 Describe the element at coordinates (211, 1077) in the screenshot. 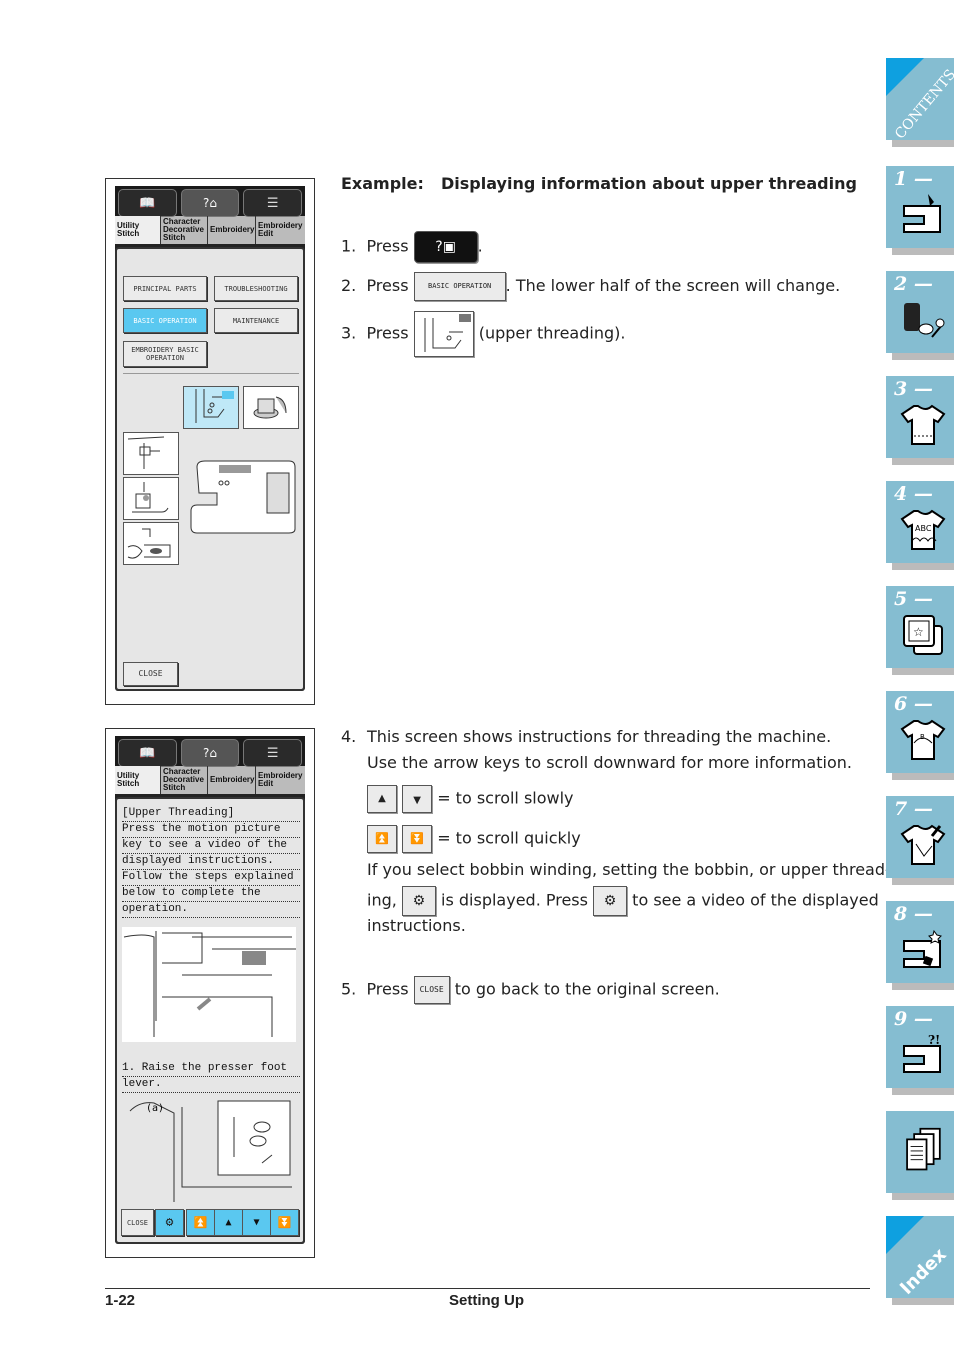

I see `step-text: 1. Raise the presser foot lever.` at that location.